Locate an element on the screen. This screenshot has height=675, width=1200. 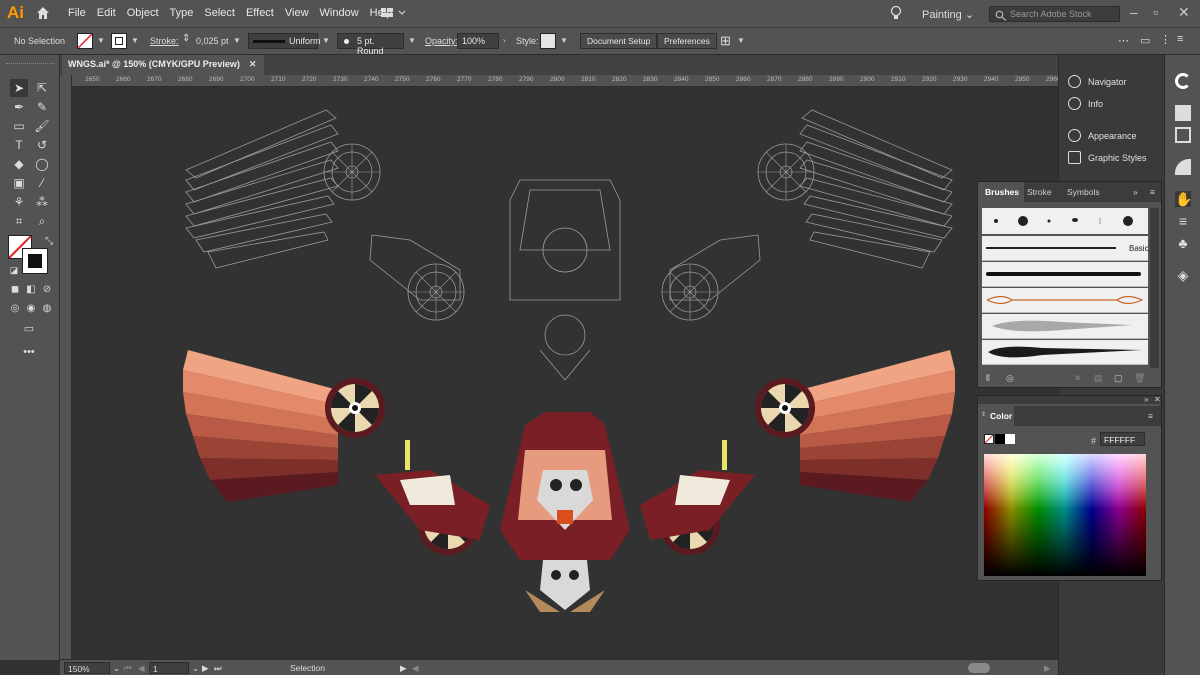
menu-view: View is located at coordinates (297, 13).